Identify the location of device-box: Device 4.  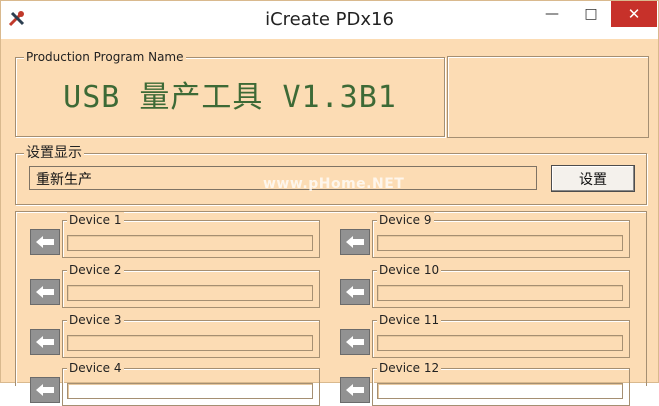
(191, 383).